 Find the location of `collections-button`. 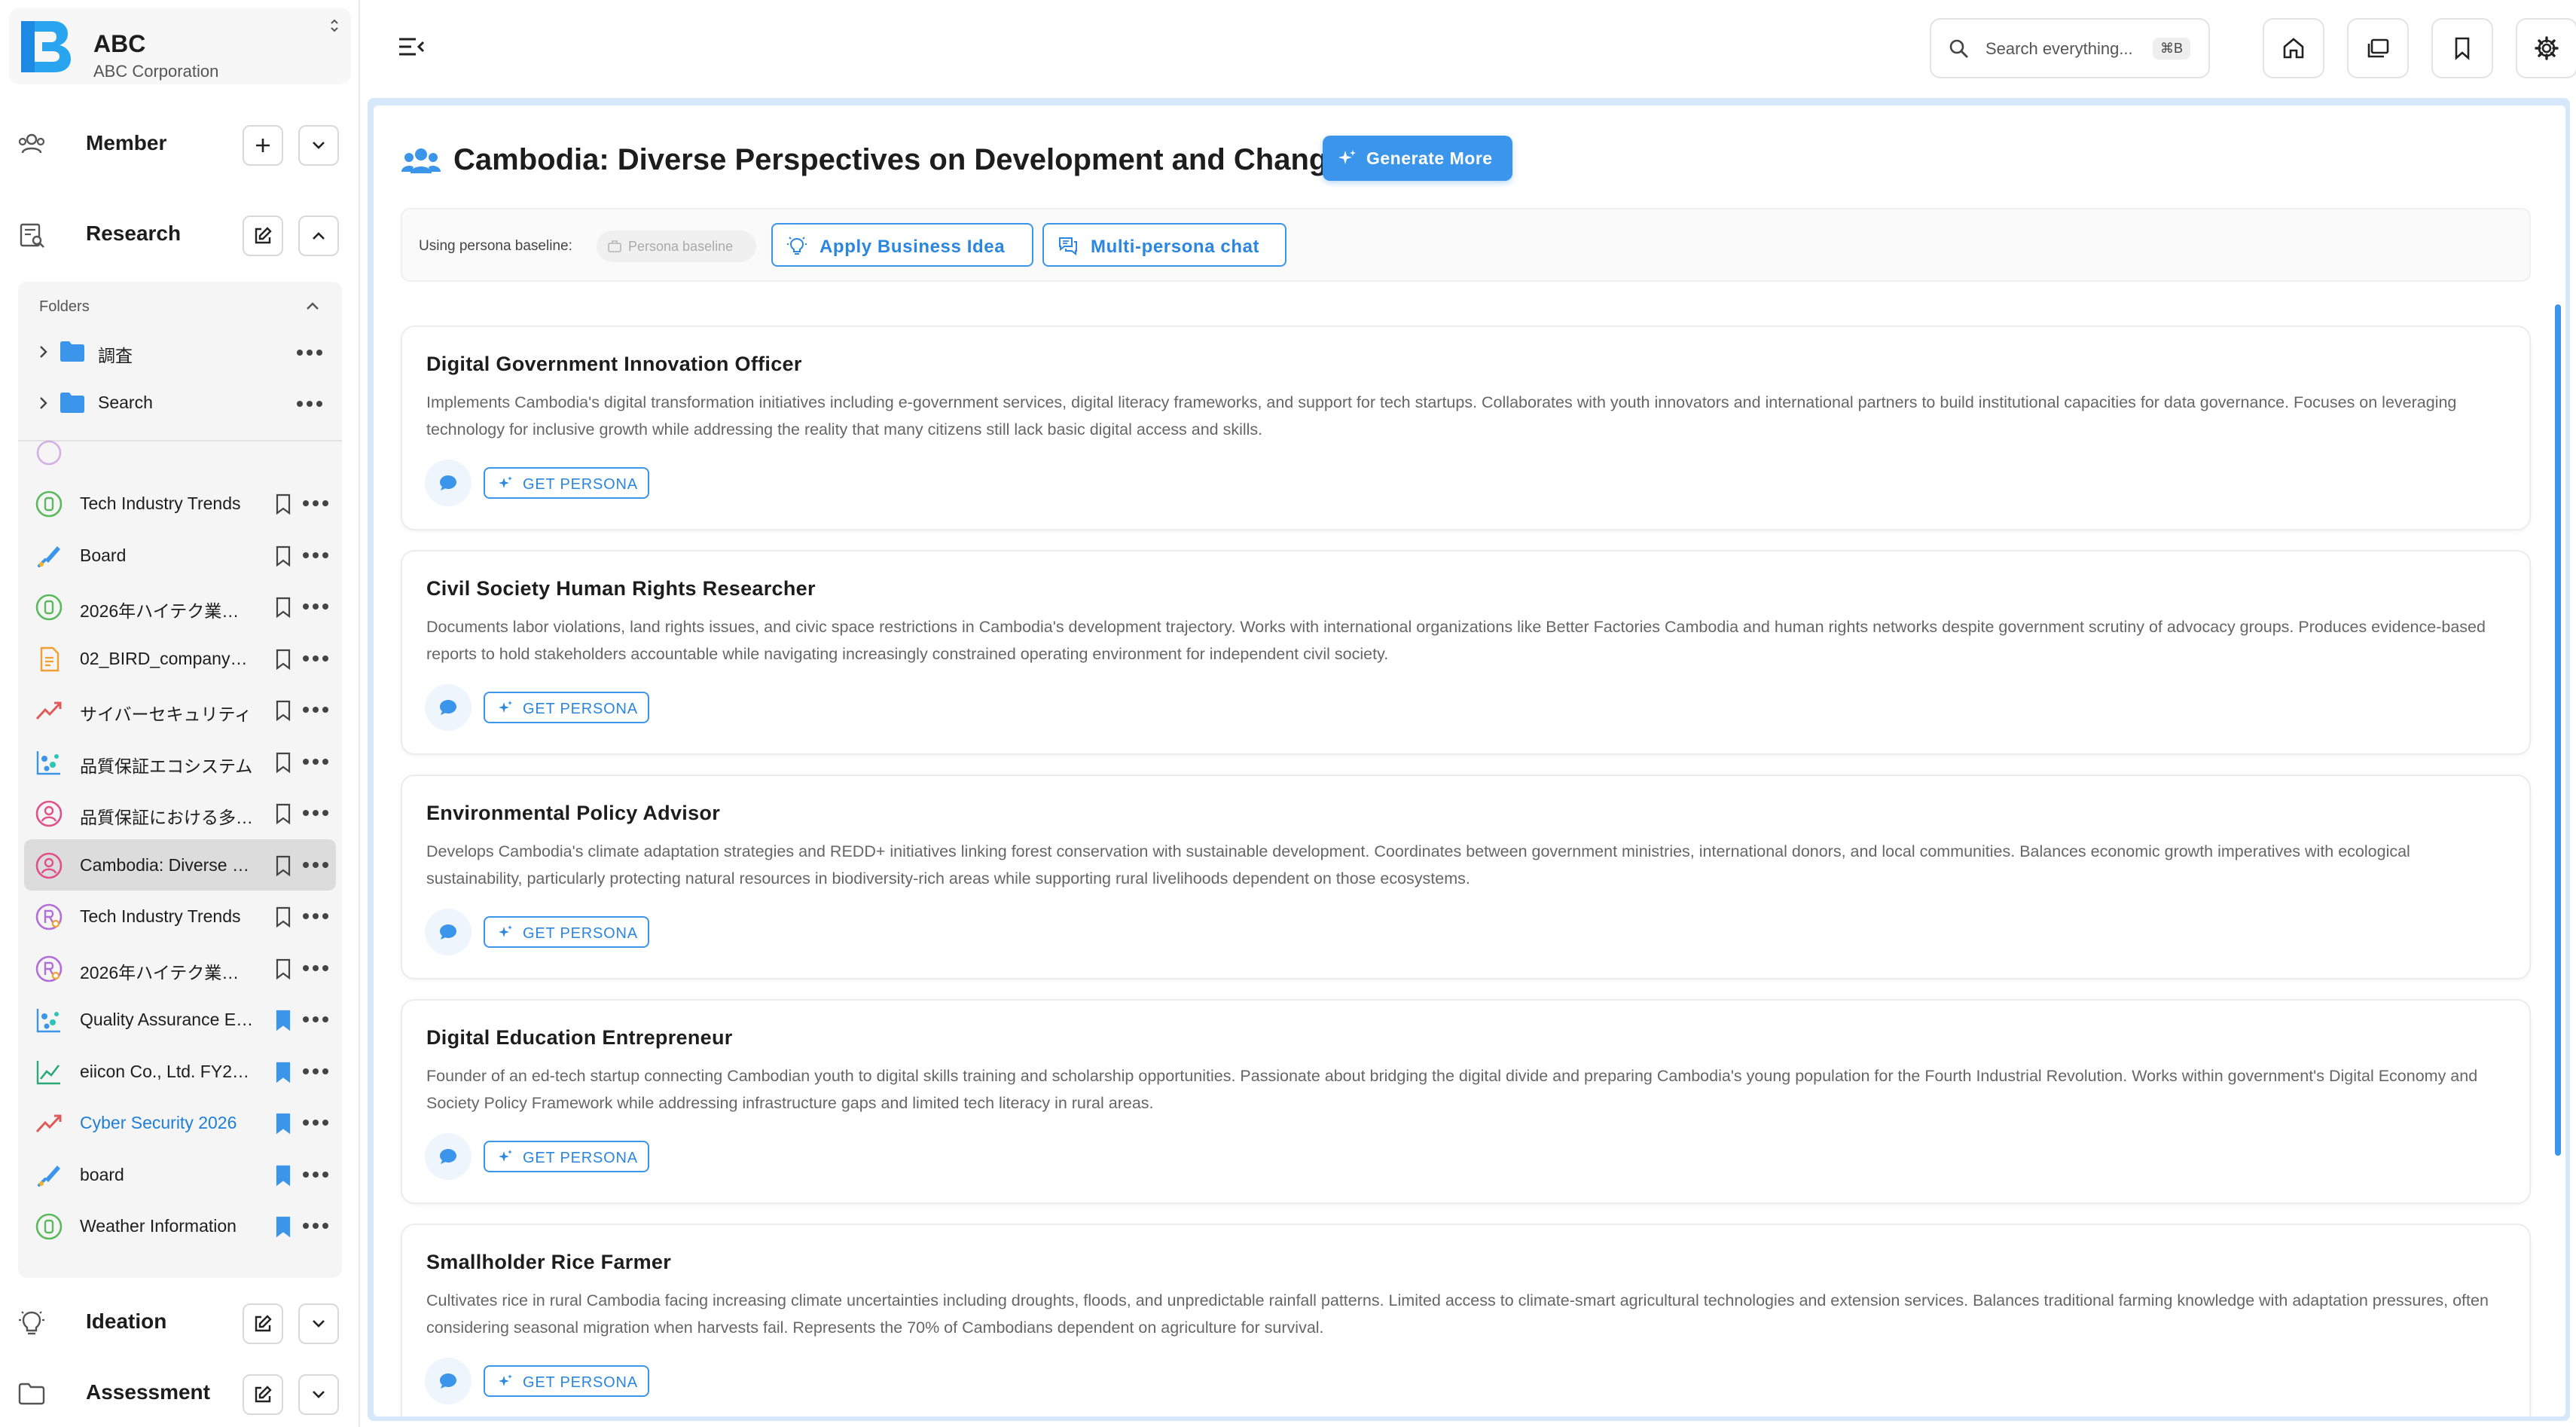

collections-button is located at coordinates (2378, 48).